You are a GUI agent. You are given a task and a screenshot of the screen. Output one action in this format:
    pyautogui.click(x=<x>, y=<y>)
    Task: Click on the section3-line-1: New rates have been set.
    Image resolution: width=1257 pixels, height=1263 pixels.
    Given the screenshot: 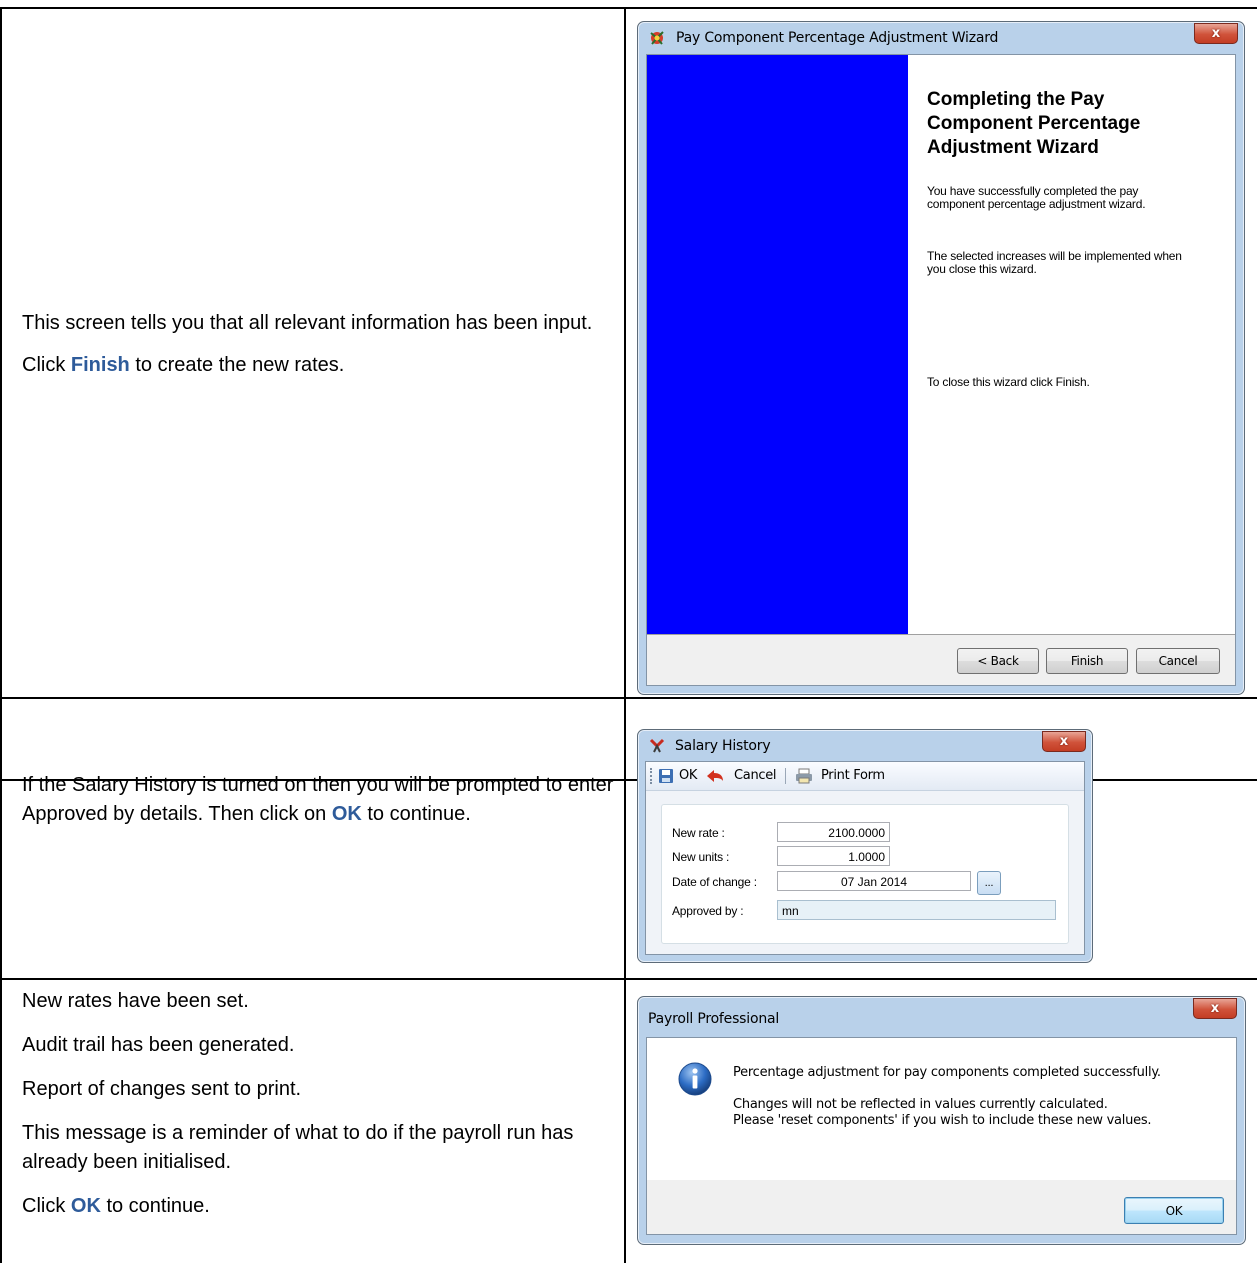 What is the action you would take?
    pyautogui.click(x=135, y=1001)
    